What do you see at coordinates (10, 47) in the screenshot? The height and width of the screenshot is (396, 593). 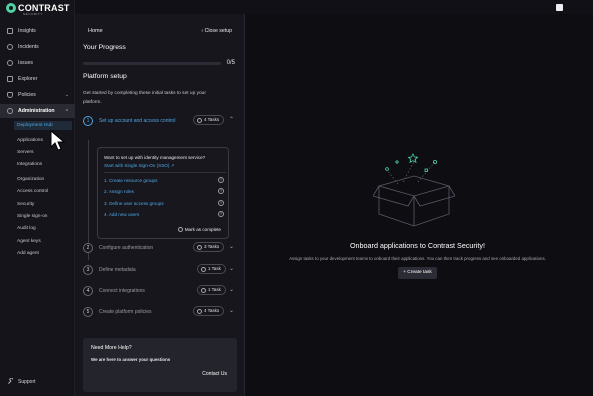 I see `incident-icon` at bounding box center [10, 47].